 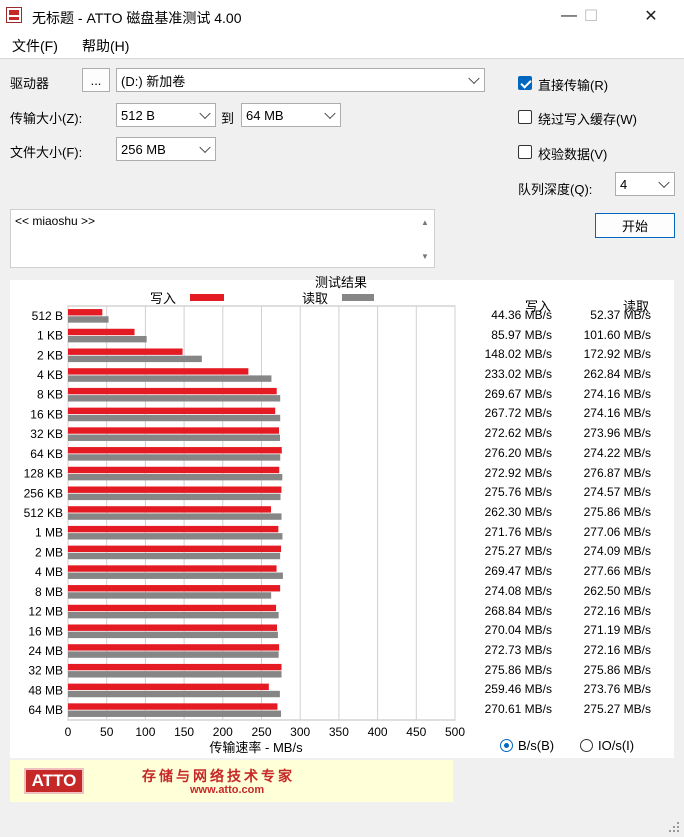 What do you see at coordinates (46, 434) in the screenshot?
I see `category-label: 32 KB` at bounding box center [46, 434].